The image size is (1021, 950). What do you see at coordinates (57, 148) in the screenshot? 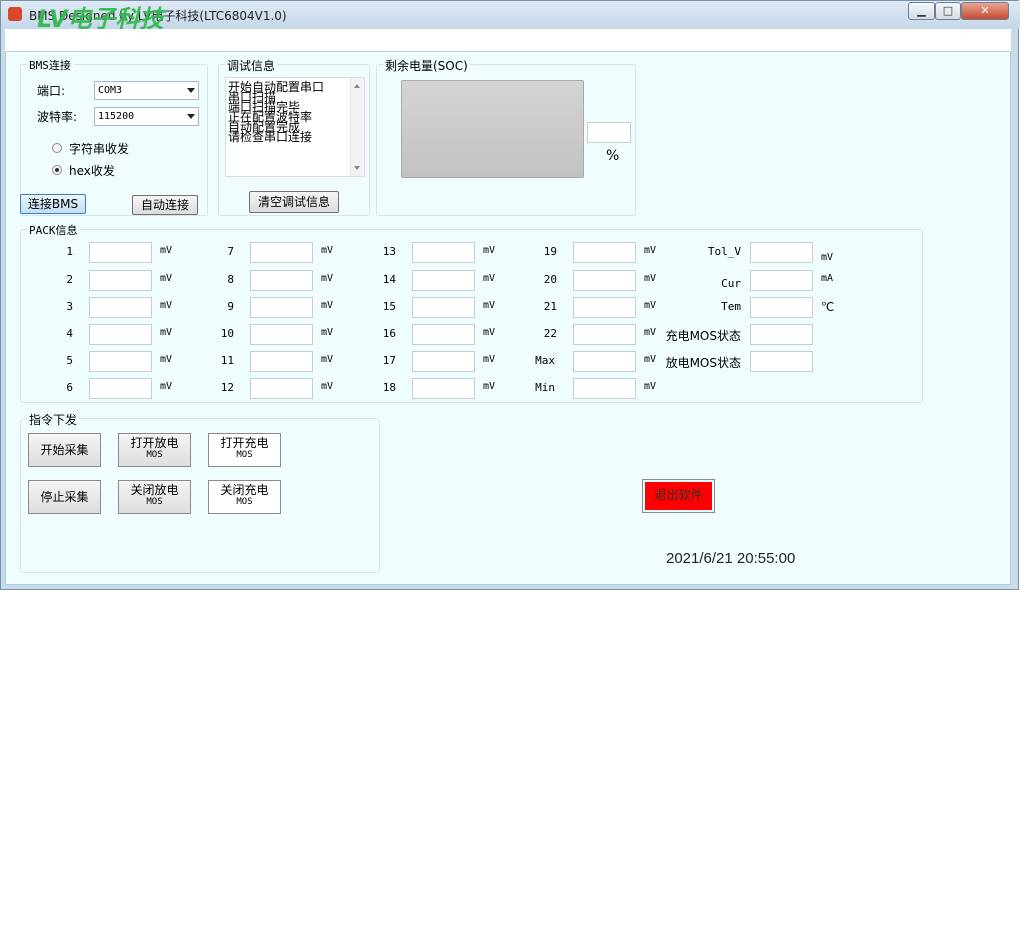
I see `radio-string-mode` at bounding box center [57, 148].